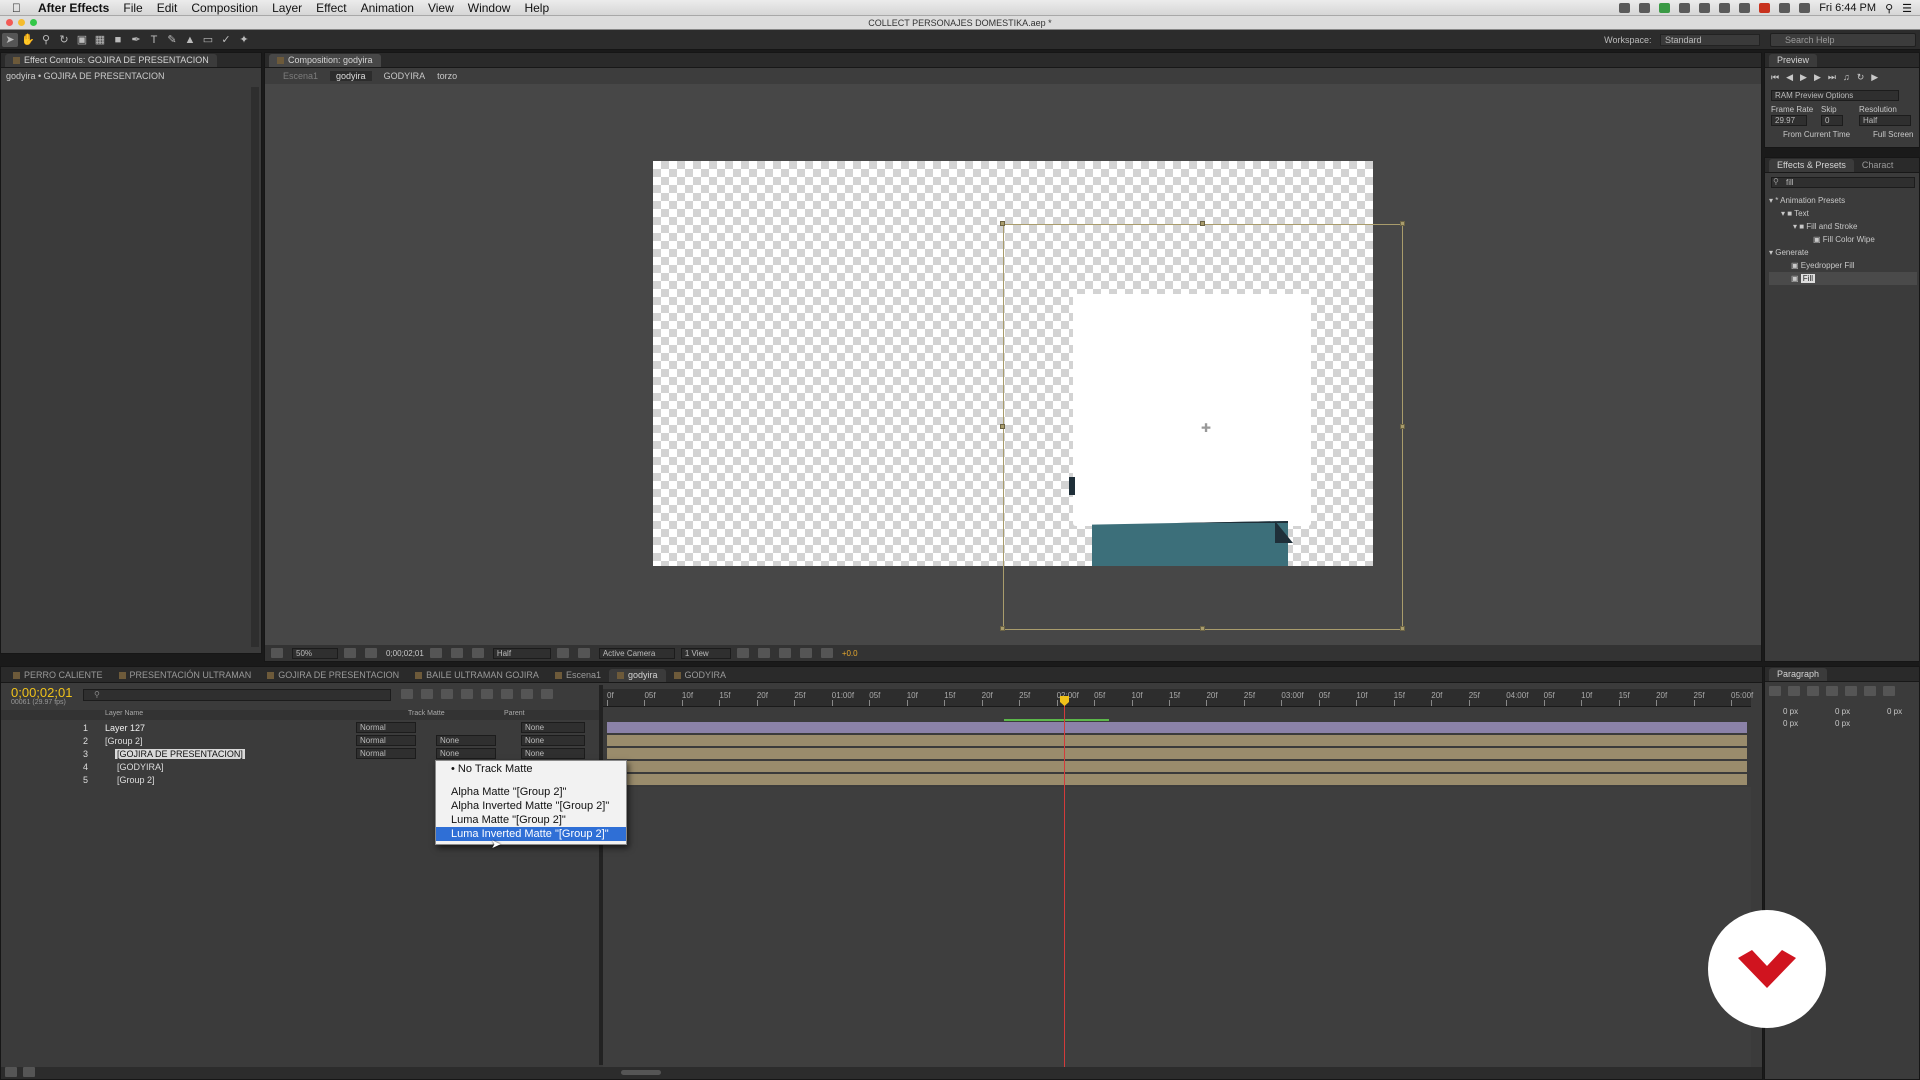  I want to click on current-time-display: 0;00;02;01, so click(41, 692).